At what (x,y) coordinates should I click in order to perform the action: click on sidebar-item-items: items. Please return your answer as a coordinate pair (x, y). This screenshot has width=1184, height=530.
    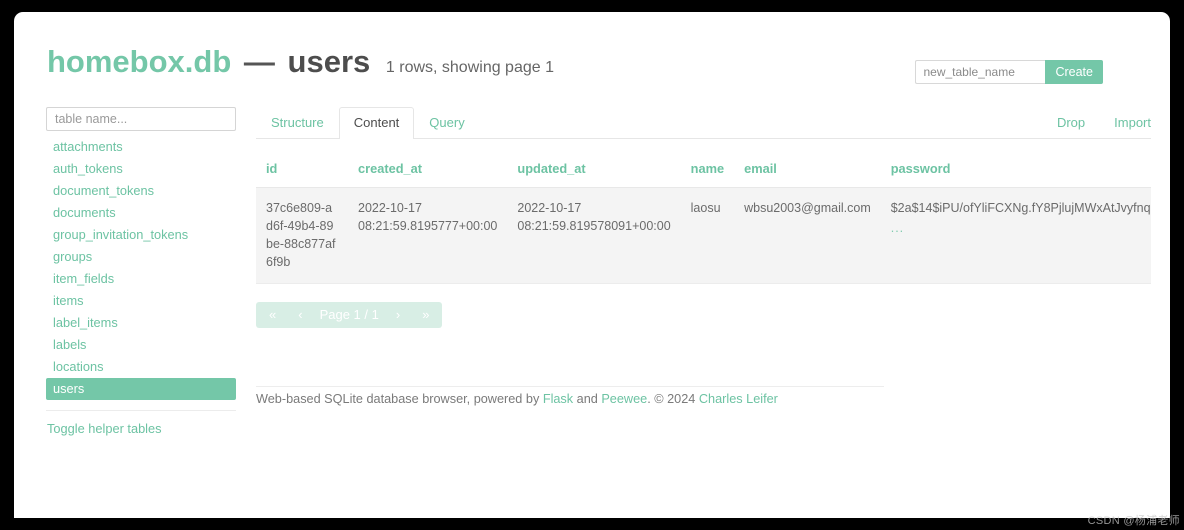
    Looking at the image, I should click on (141, 301).